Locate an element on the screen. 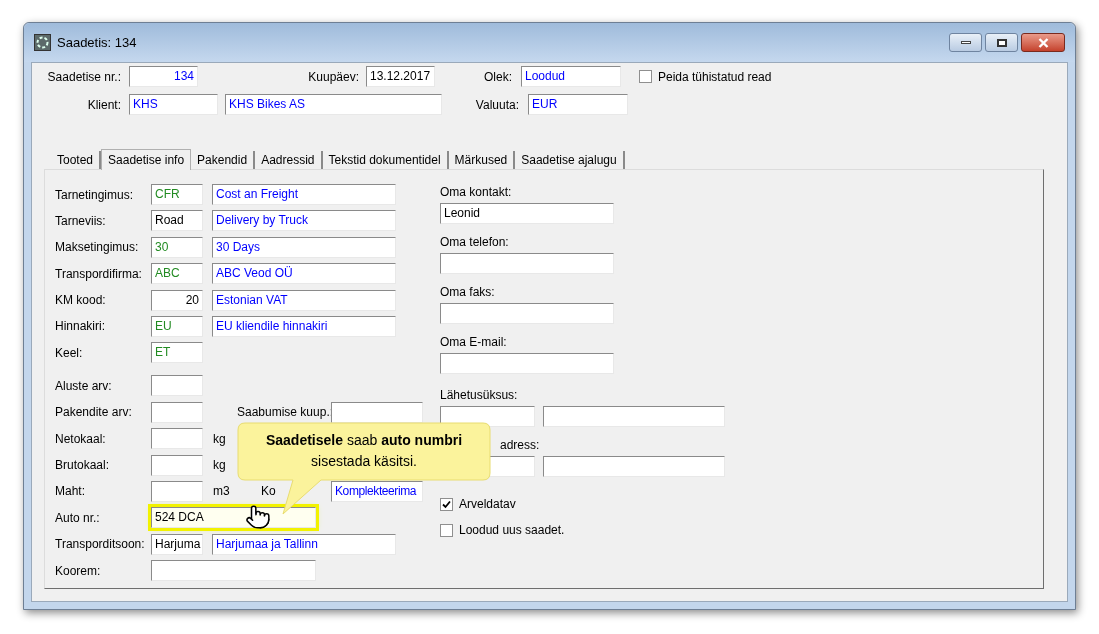 The height and width of the screenshot is (634, 1099). field-label: Klient: is located at coordinates (104, 105).